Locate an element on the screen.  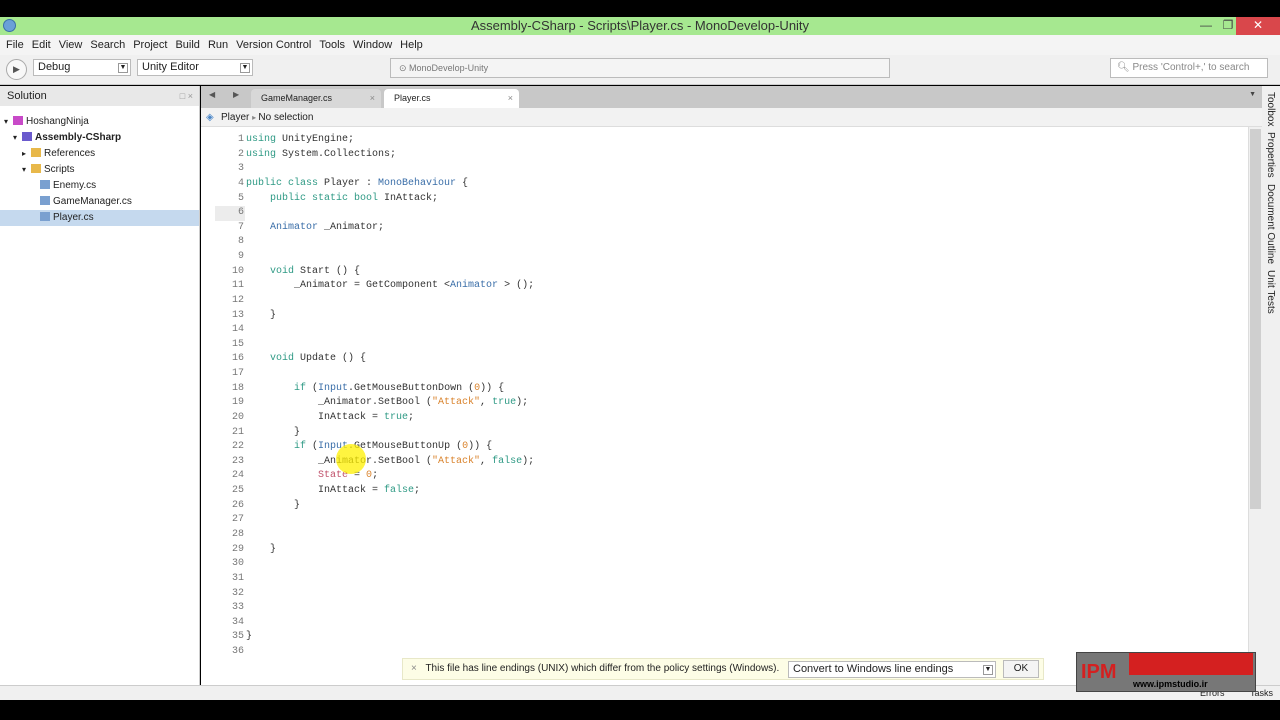
ok-button: OK is located at coordinates (1021, 669).